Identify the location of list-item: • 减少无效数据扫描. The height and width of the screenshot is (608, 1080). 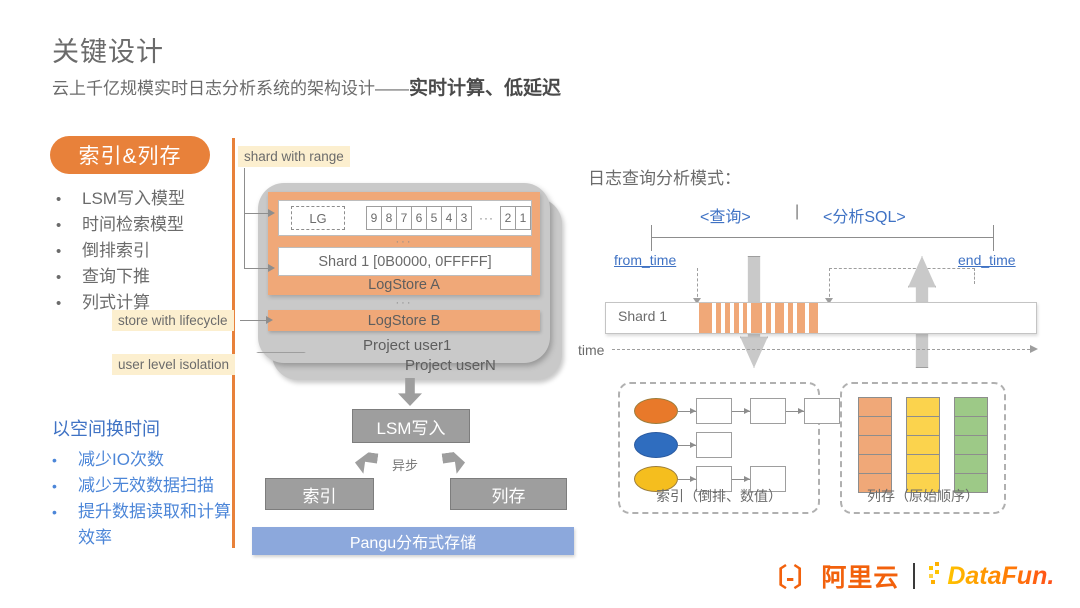
(147, 486).